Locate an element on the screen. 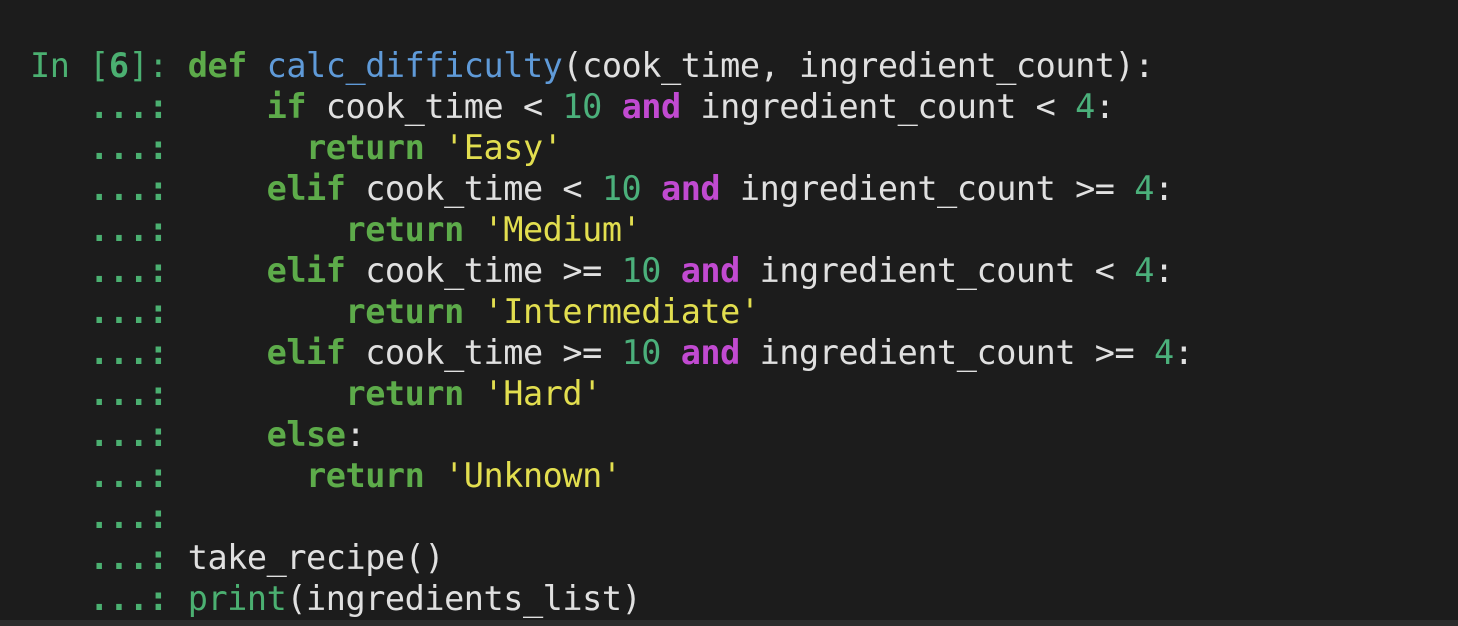 This screenshot has height=626, width=1458. keyword-else: else is located at coordinates (306, 434).